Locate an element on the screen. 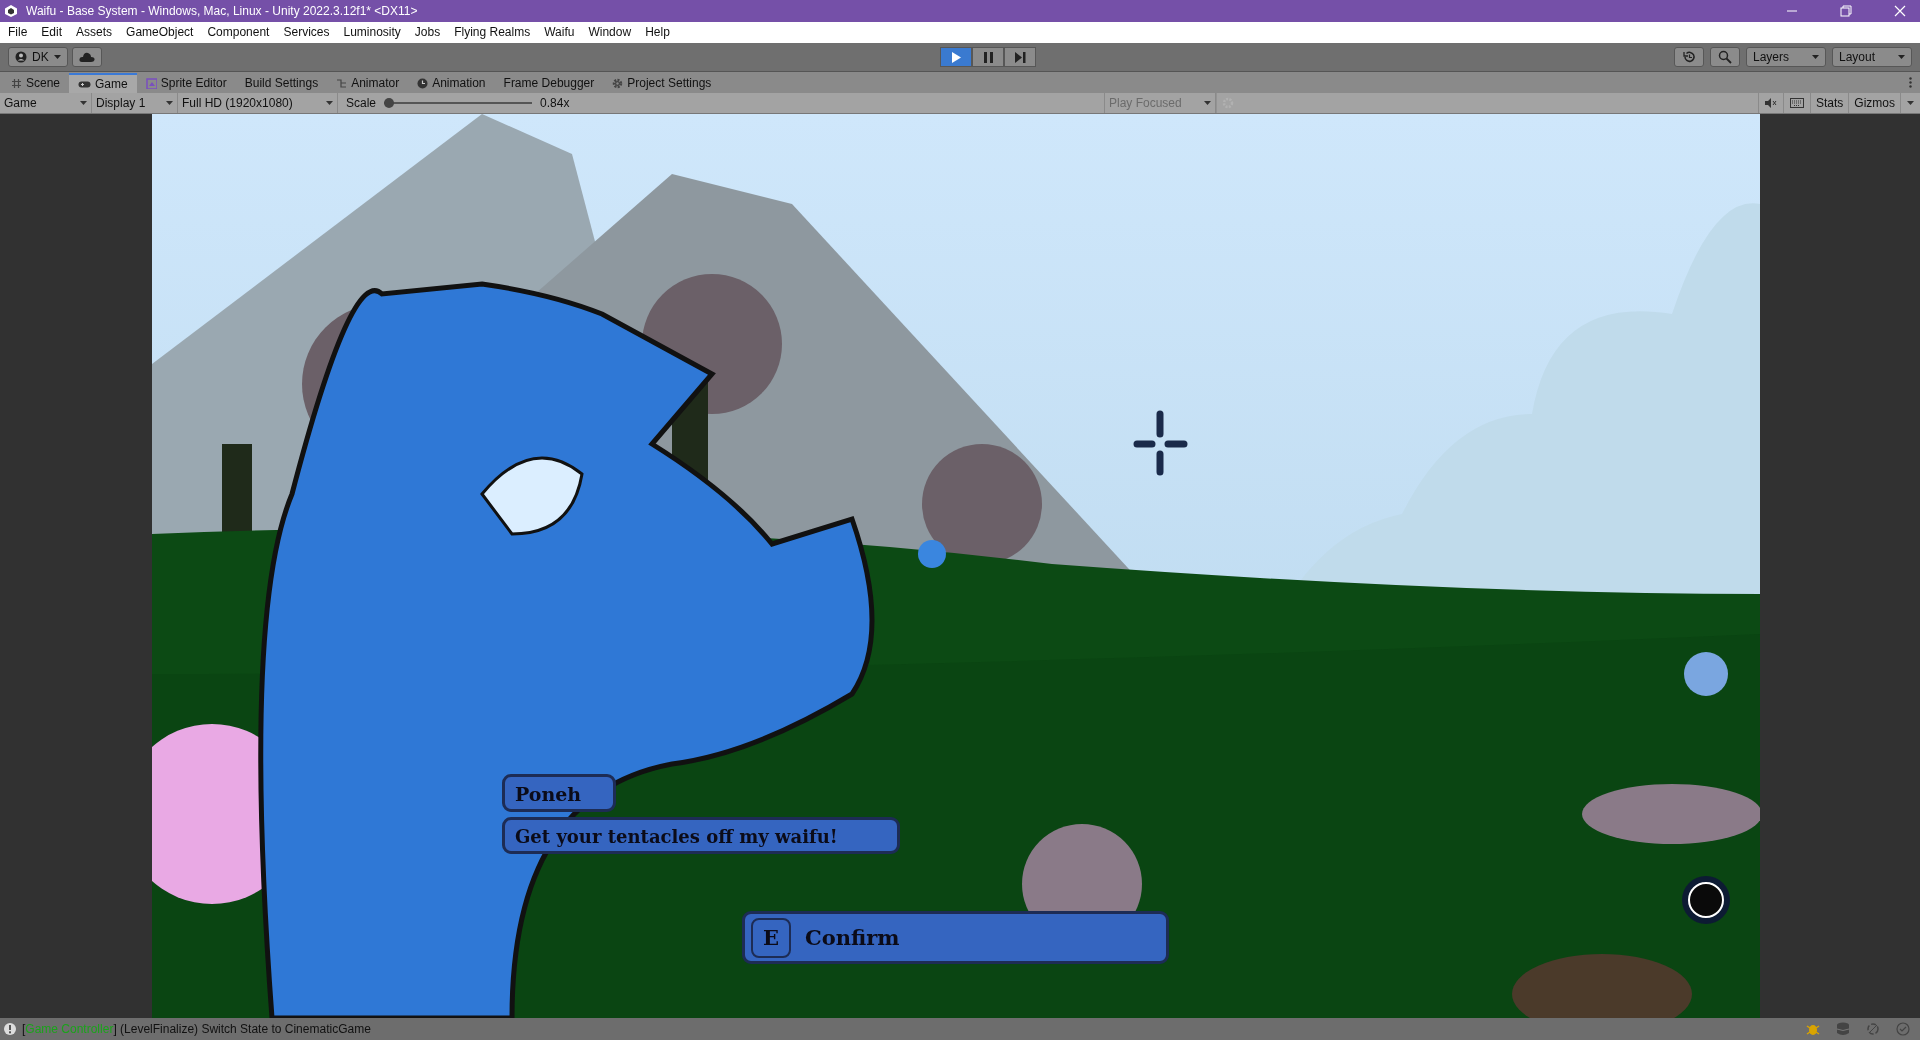 The image size is (1920, 1040). tab: Scene is located at coordinates (36, 83).